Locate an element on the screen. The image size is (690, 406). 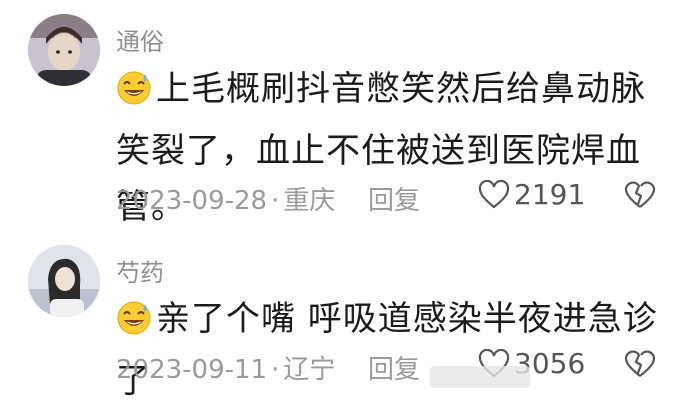
comment-location: 辽宁 is located at coordinates (309, 370).